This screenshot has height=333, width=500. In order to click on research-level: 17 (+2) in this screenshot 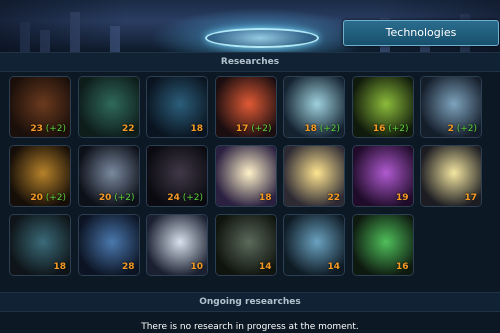, I will do `click(254, 129)`.